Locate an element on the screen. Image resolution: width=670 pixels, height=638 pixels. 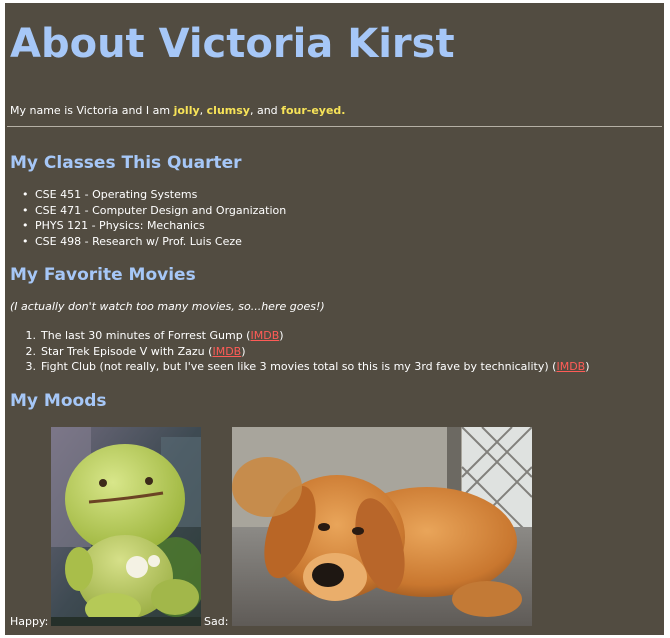
happy-label: Happy: is located at coordinates (29, 621).